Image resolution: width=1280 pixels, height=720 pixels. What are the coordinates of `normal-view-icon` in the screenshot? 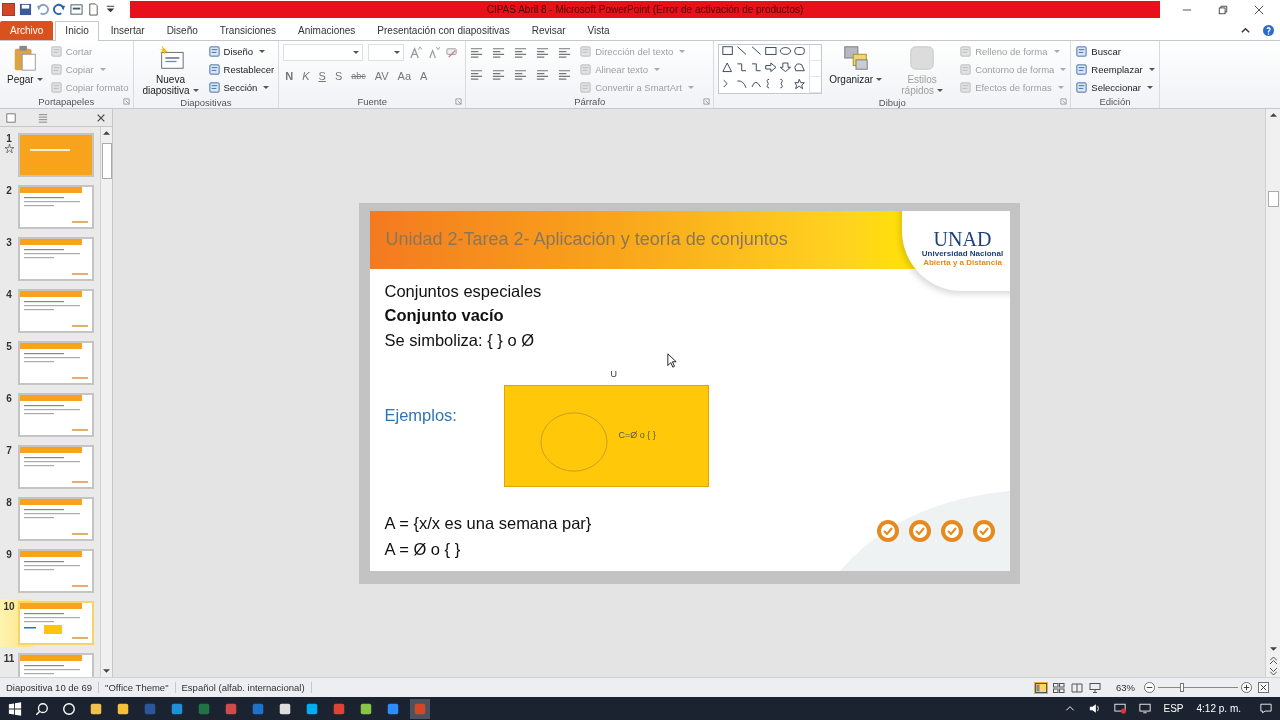 It's located at (1041, 687).